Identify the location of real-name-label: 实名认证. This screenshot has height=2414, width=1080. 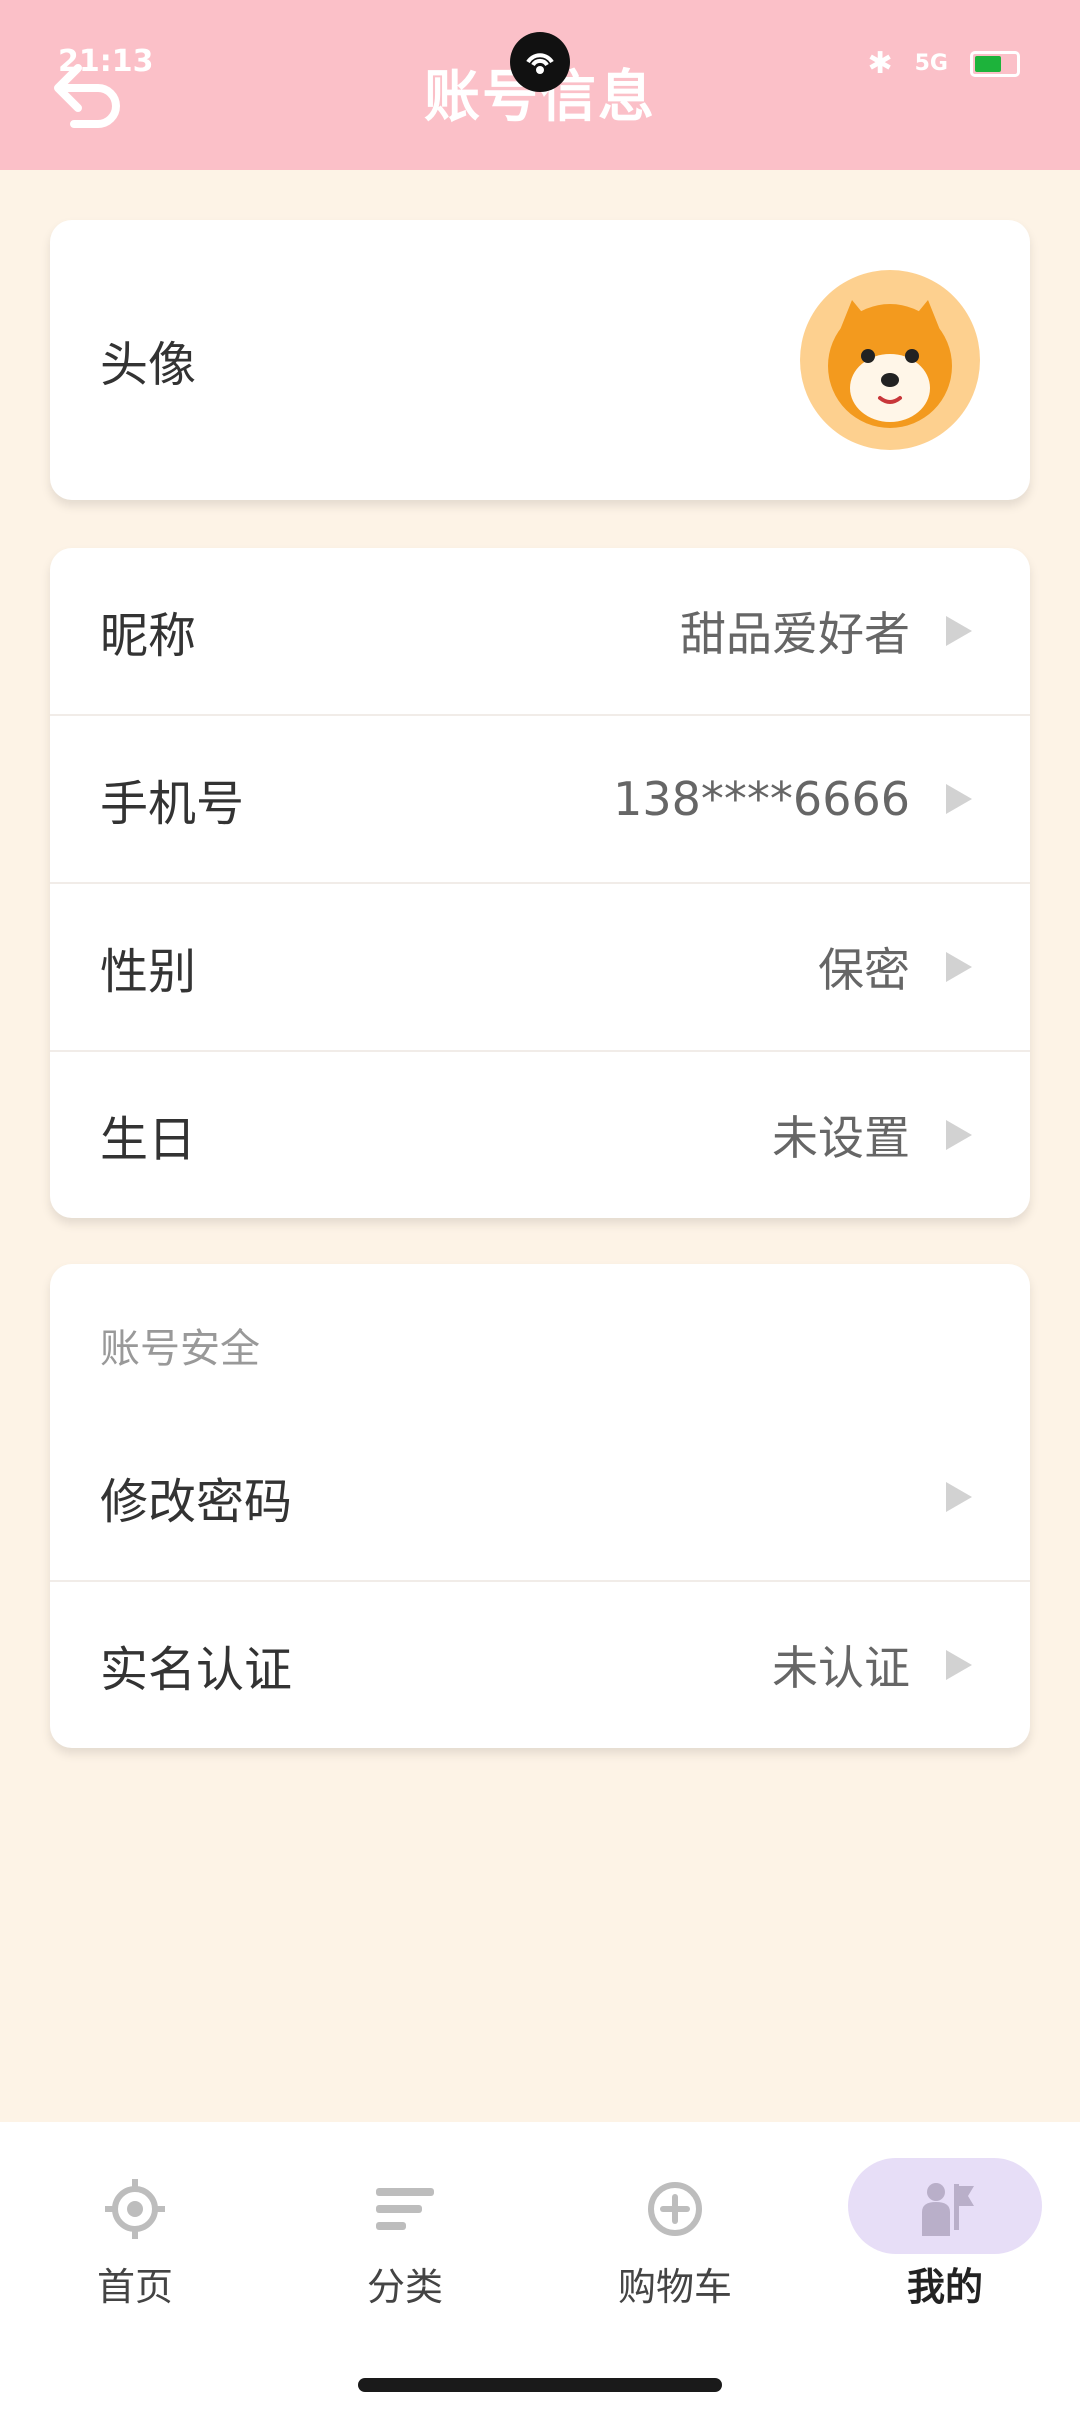
(196, 1670).